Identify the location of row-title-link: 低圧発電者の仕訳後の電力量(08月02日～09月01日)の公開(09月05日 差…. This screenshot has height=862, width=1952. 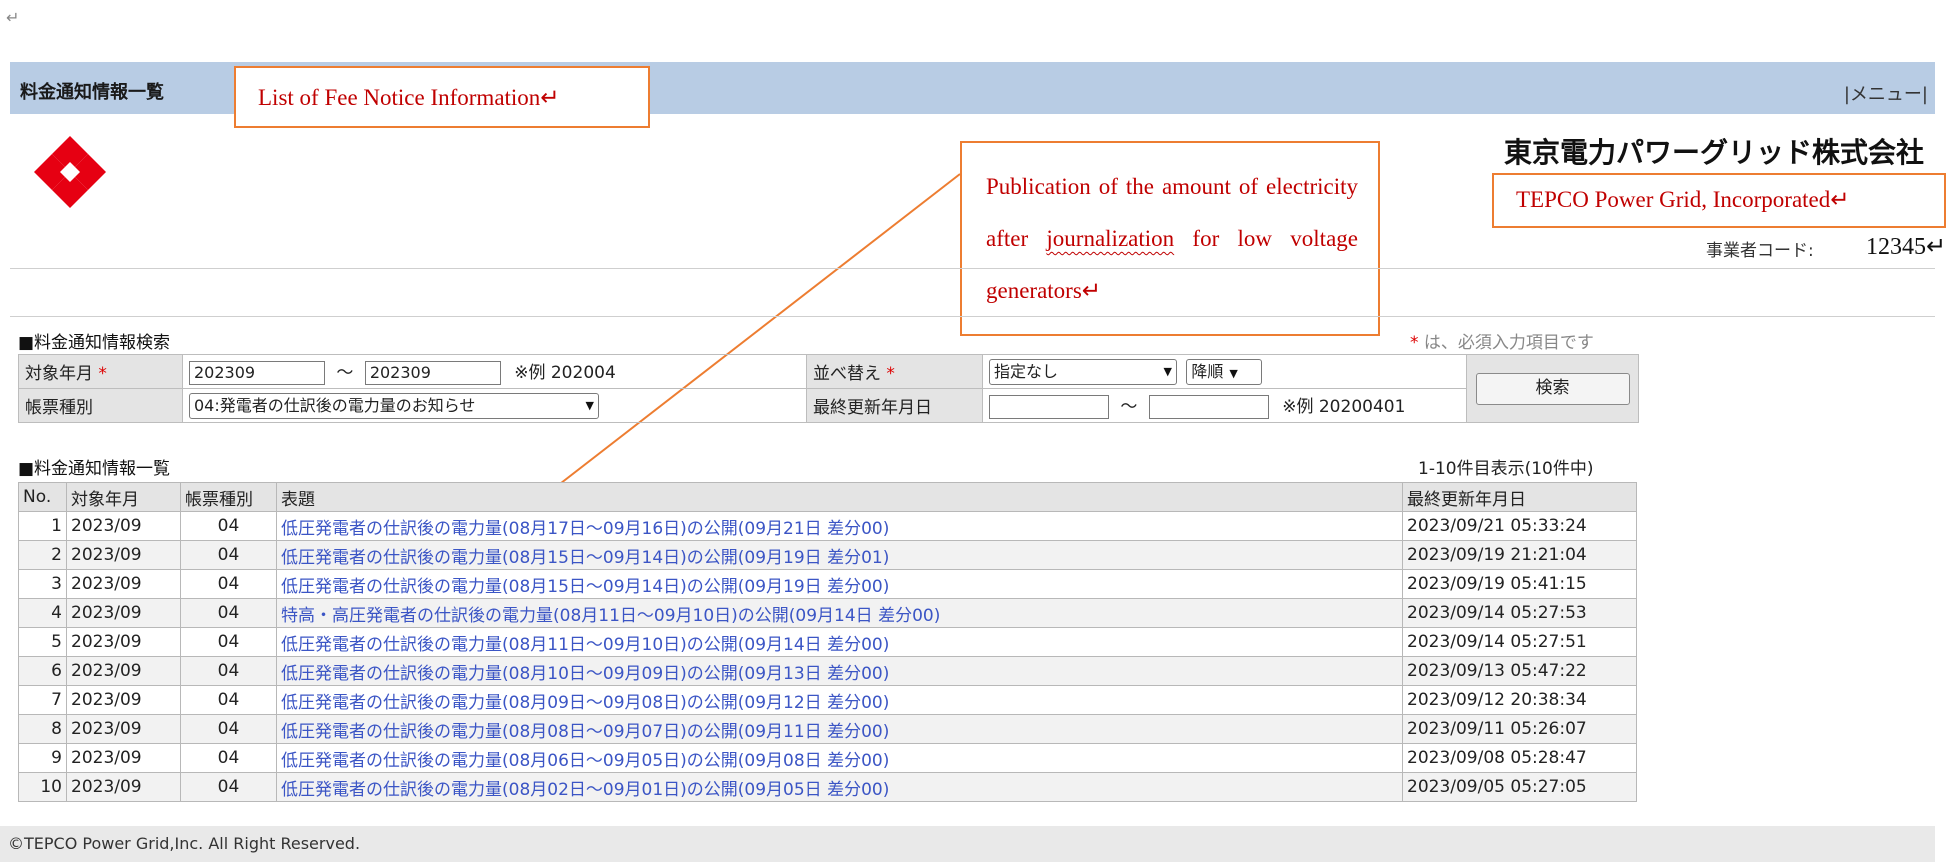
(585, 790).